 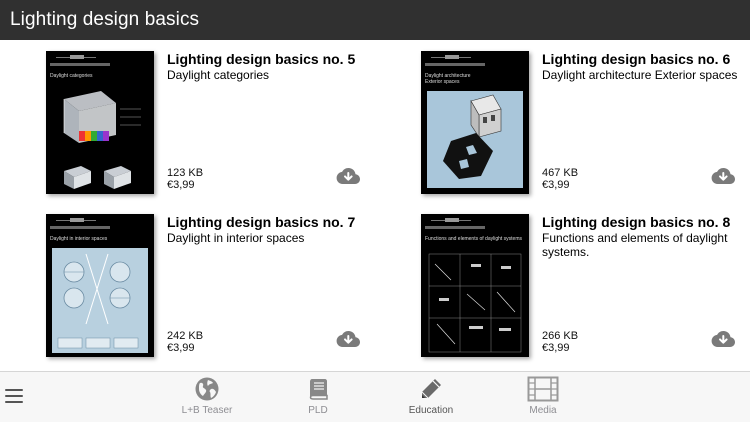 I want to click on tab-education: Education, so click(x=431, y=398).